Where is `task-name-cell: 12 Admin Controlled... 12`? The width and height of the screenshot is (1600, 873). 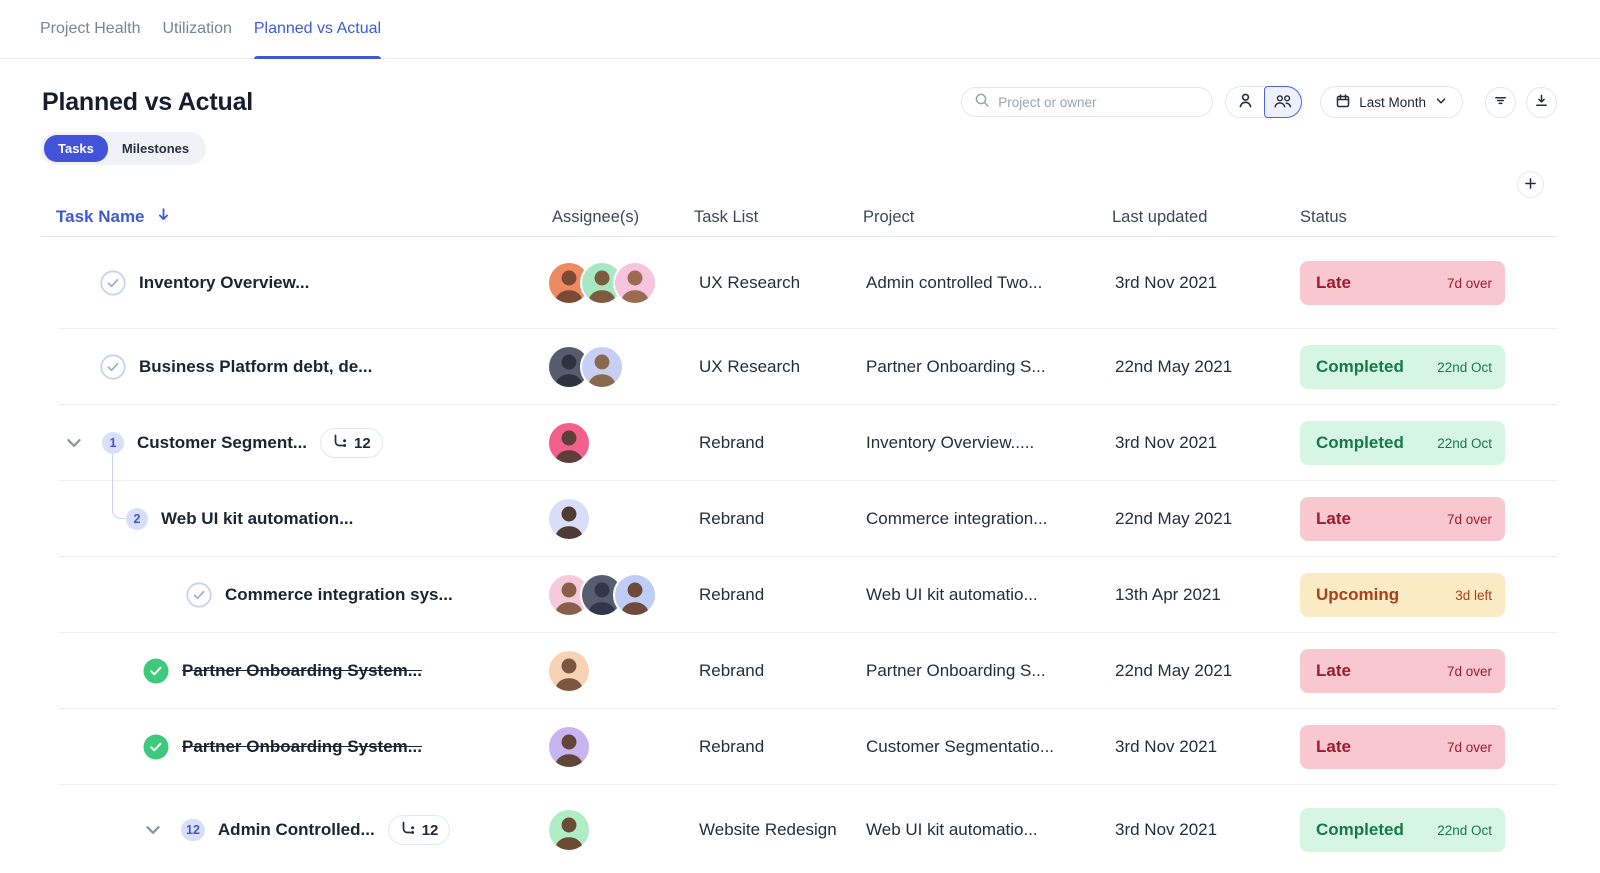
task-name-cell: 12 Admin Controlled... 12 is located at coordinates (293, 830).